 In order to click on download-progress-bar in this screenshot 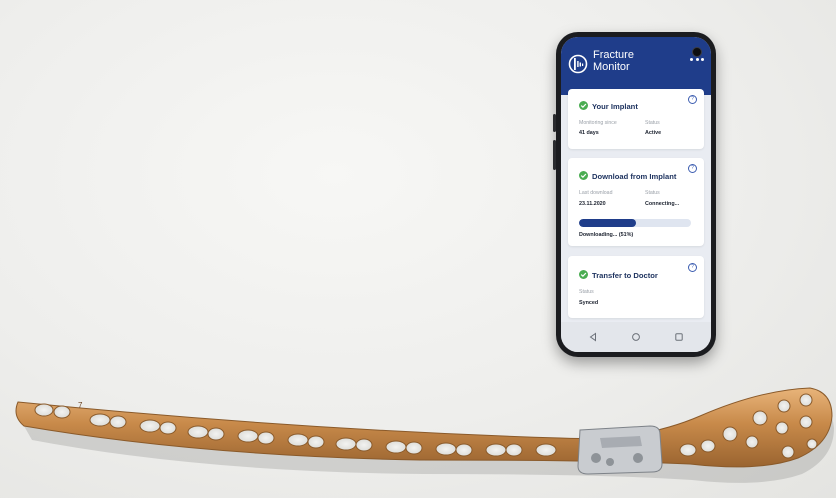, I will do `click(635, 223)`.